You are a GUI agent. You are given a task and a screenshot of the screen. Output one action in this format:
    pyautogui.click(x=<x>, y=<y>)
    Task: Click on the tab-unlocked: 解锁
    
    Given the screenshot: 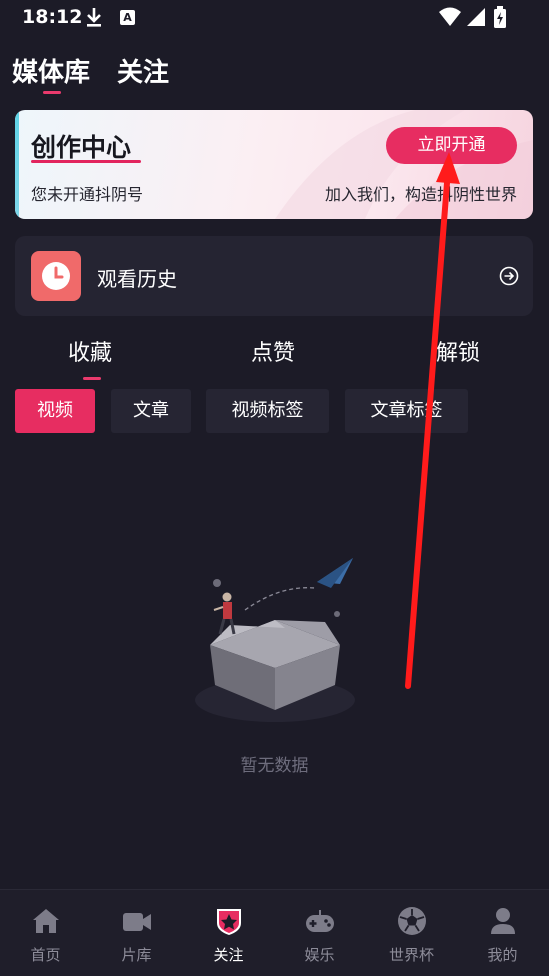 What is the action you would take?
    pyautogui.click(x=458, y=351)
    